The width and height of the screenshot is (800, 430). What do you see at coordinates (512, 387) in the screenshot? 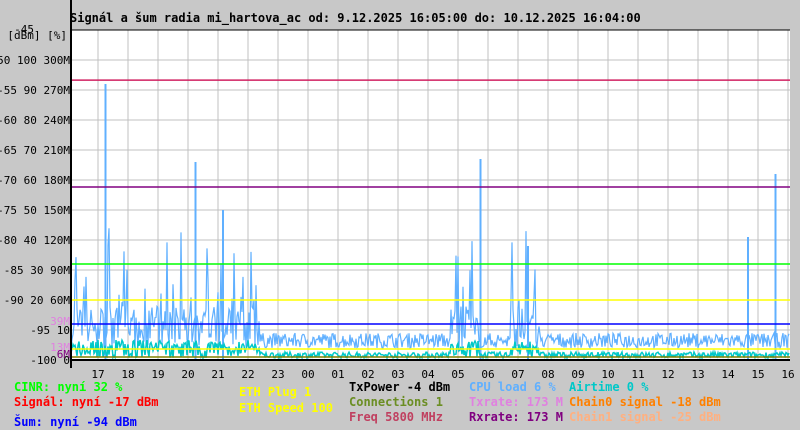
I see `legend-cpu: CPU load 6 %` at bounding box center [512, 387].